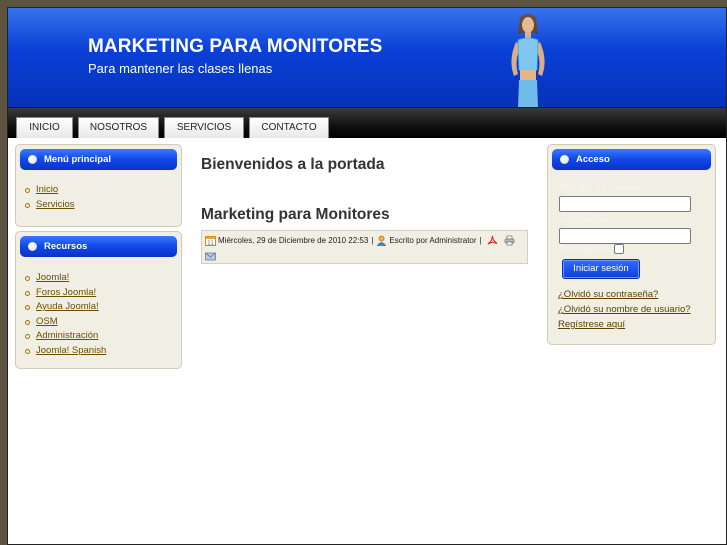 The image size is (727, 545). I want to click on resource-link-osm: OSM, so click(47, 321).